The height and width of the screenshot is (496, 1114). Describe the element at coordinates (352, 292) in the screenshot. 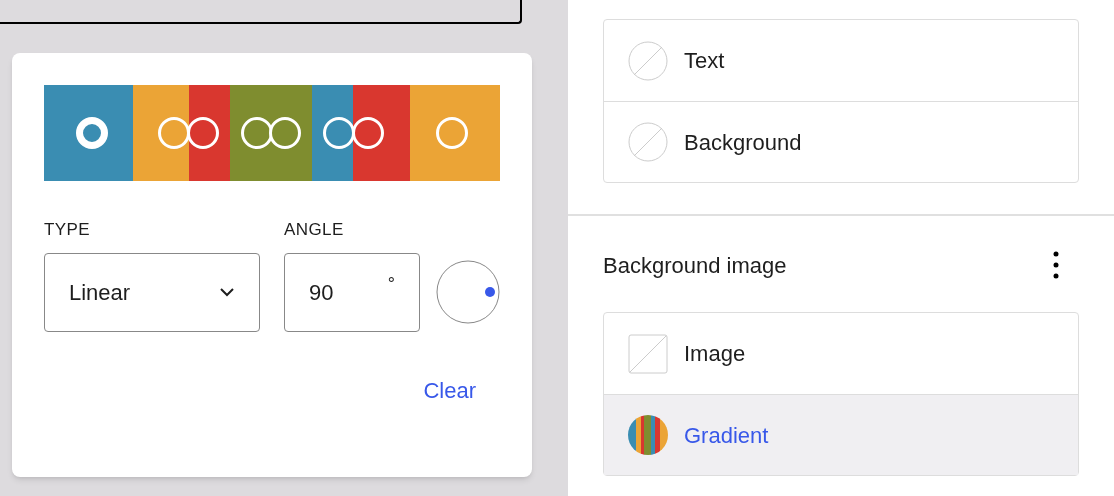

I see `angle-field: 90 °` at that location.